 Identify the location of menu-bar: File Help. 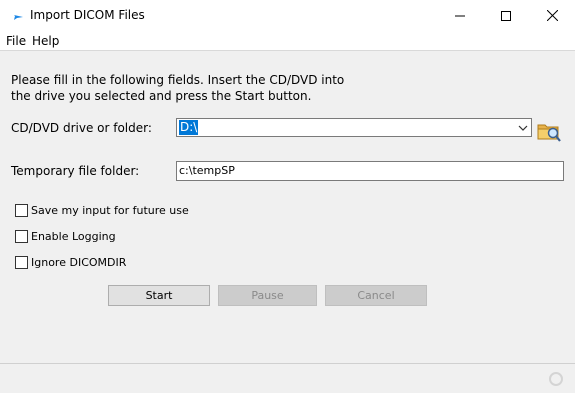
(287, 41).